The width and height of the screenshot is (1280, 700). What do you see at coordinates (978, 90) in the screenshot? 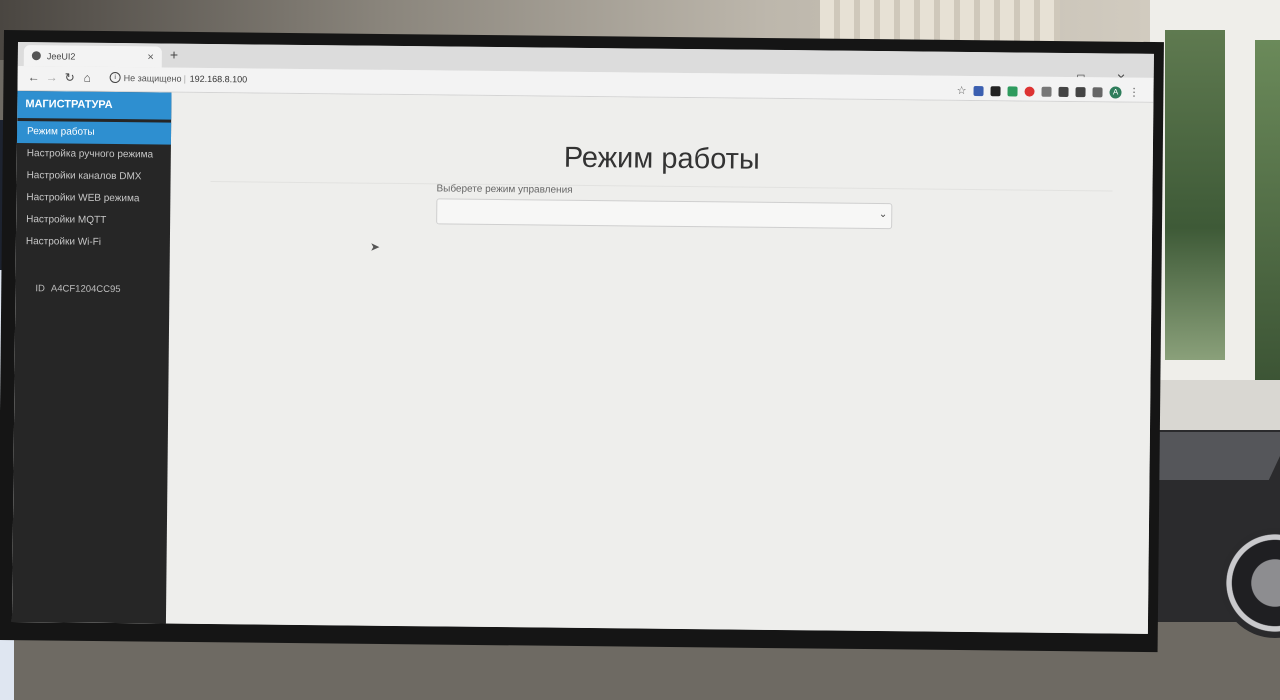
I see `translate-extension-icon` at bounding box center [978, 90].